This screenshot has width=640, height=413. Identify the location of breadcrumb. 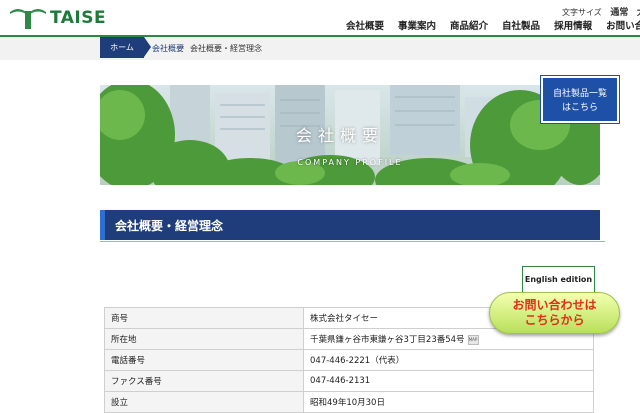
(320, 48).